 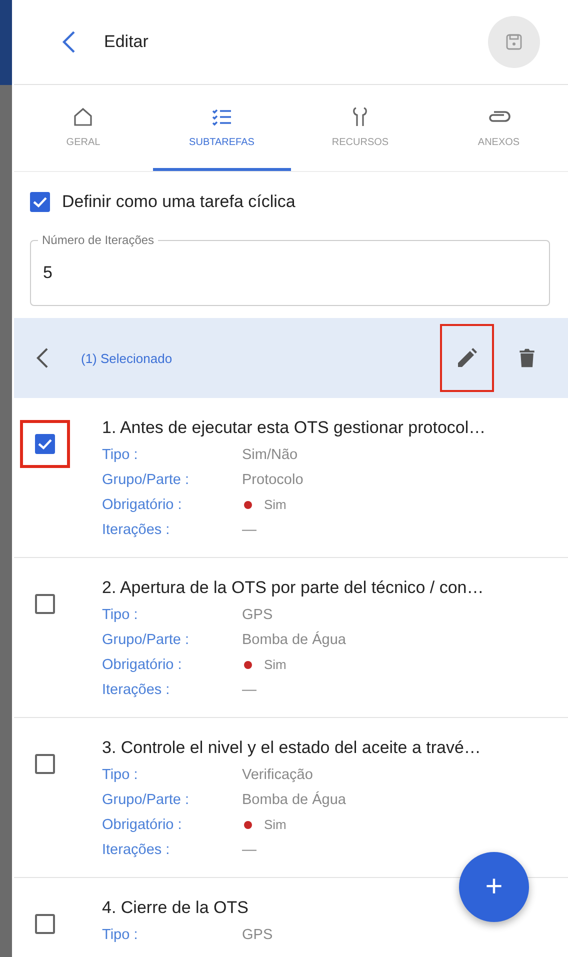 What do you see at coordinates (187, 908) in the screenshot?
I see `subtask-title: 4. Cierre de la OTS` at bounding box center [187, 908].